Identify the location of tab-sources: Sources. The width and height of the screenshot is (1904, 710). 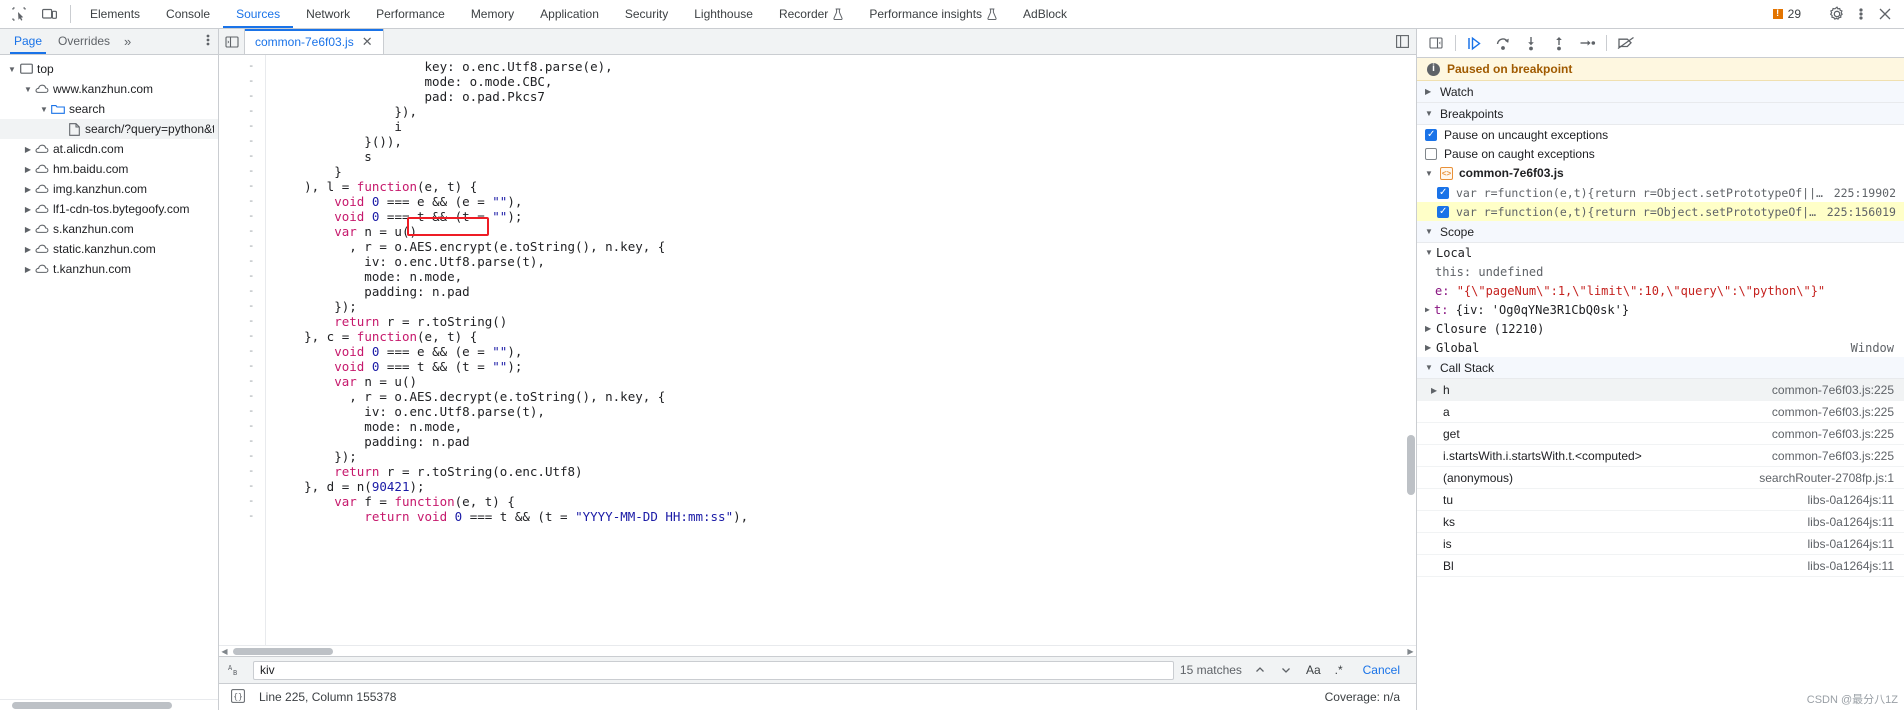
(258, 14).